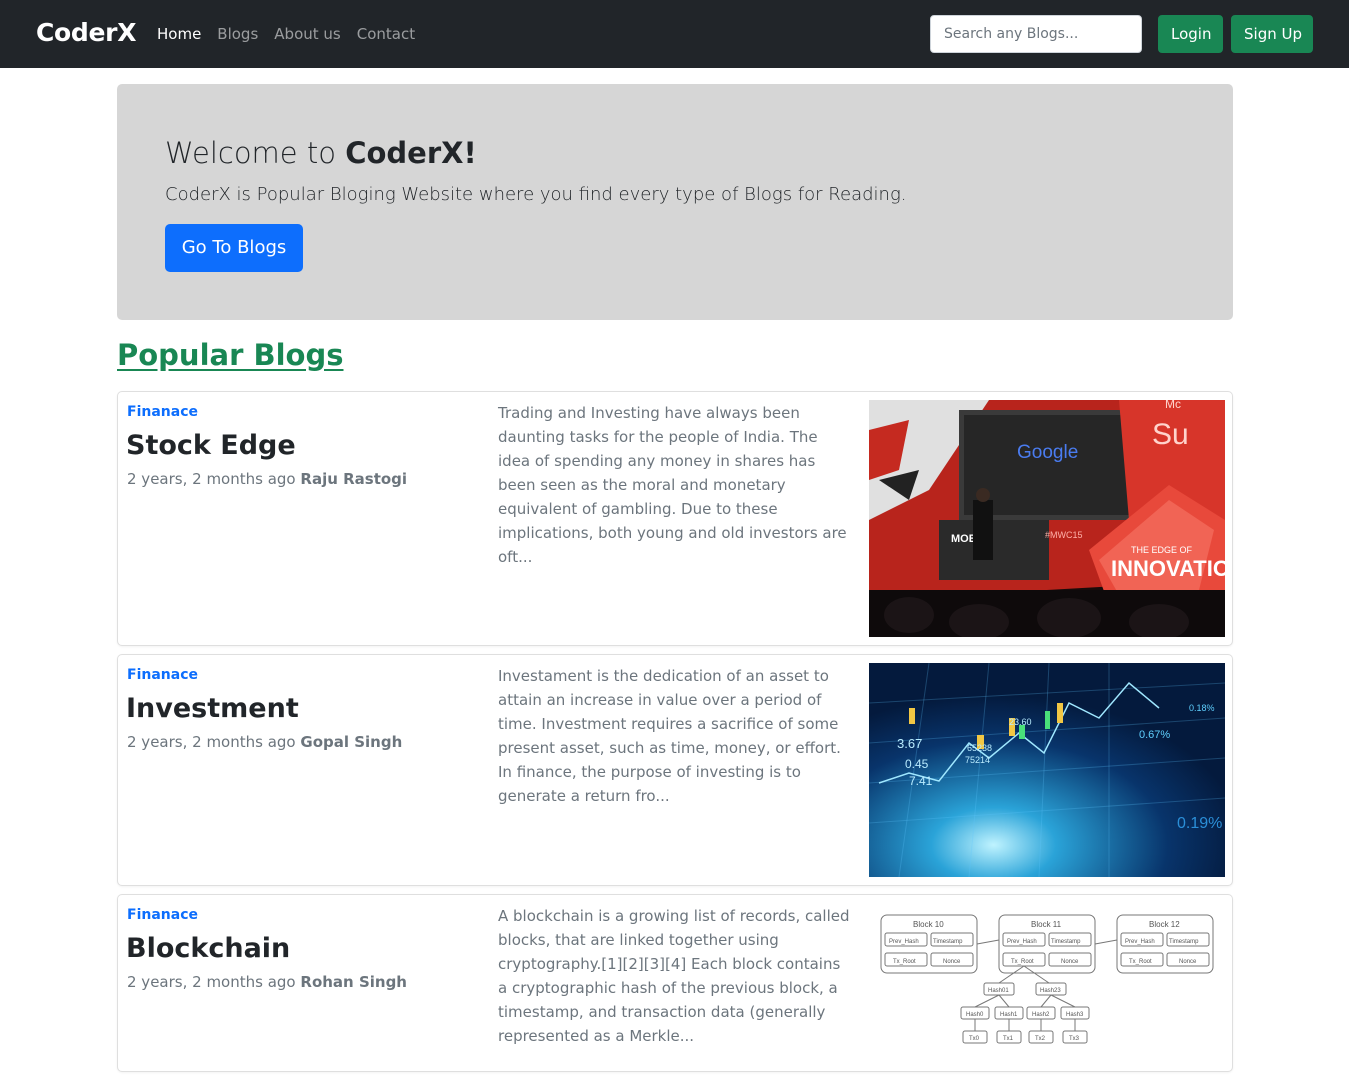  Describe the element at coordinates (921, 781) in the screenshot. I see `chart-num: 7.41` at that location.